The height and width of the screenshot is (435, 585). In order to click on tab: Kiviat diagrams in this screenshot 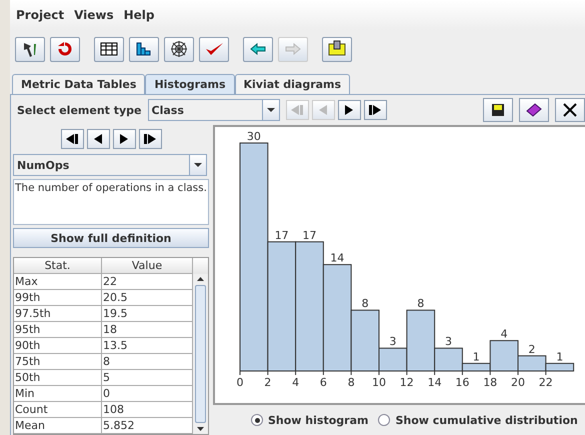, I will do `click(292, 84)`.